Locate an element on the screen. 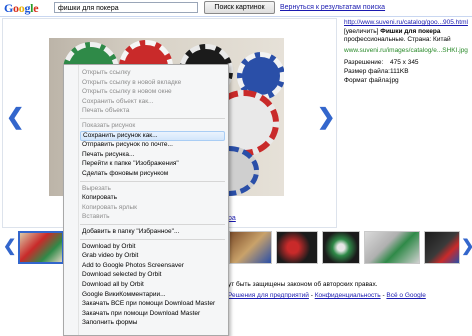 This screenshot has width=472, height=336. context-menu-item: Add to Google Photos Screensaver is located at coordinates (152, 266).